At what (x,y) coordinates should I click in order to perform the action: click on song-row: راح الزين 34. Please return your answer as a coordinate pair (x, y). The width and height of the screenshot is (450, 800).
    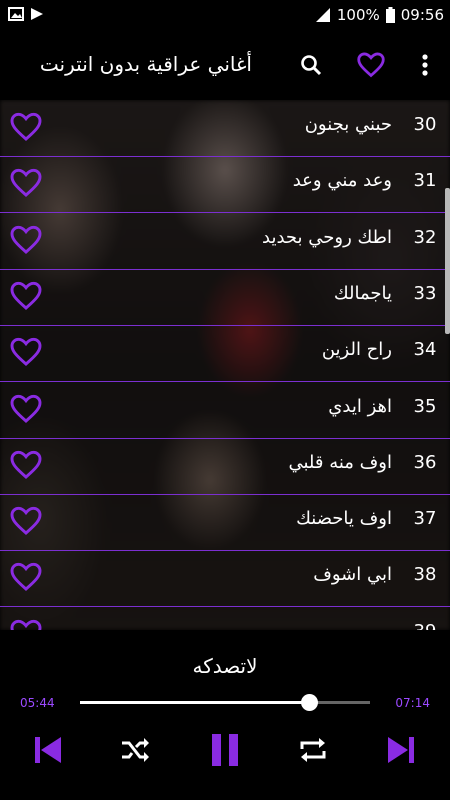
    Looking at the image, I should click on (225, 353).